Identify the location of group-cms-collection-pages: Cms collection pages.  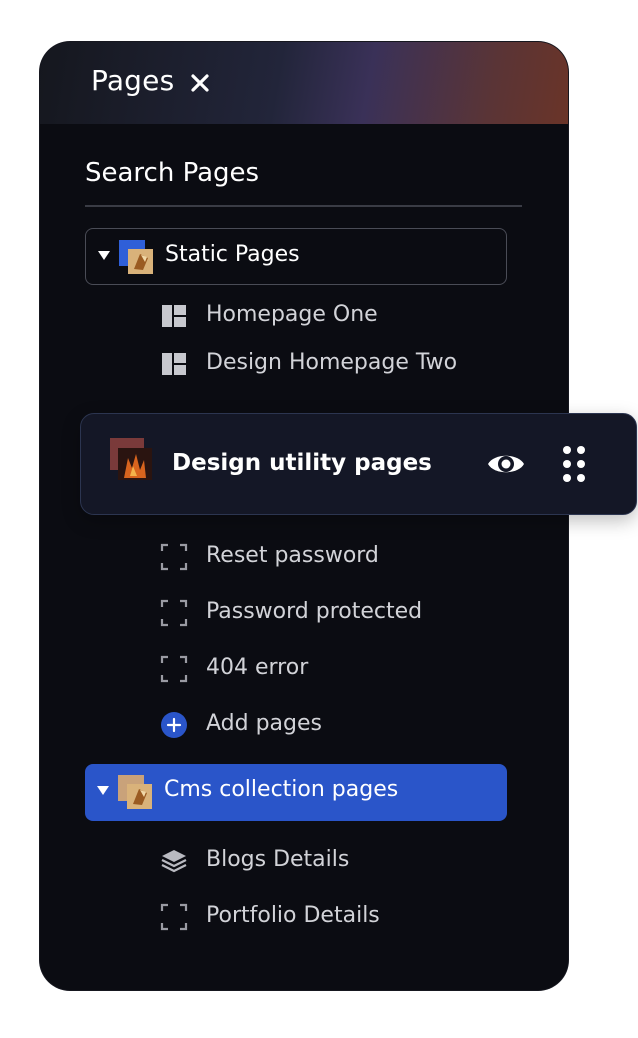
(296, 792).